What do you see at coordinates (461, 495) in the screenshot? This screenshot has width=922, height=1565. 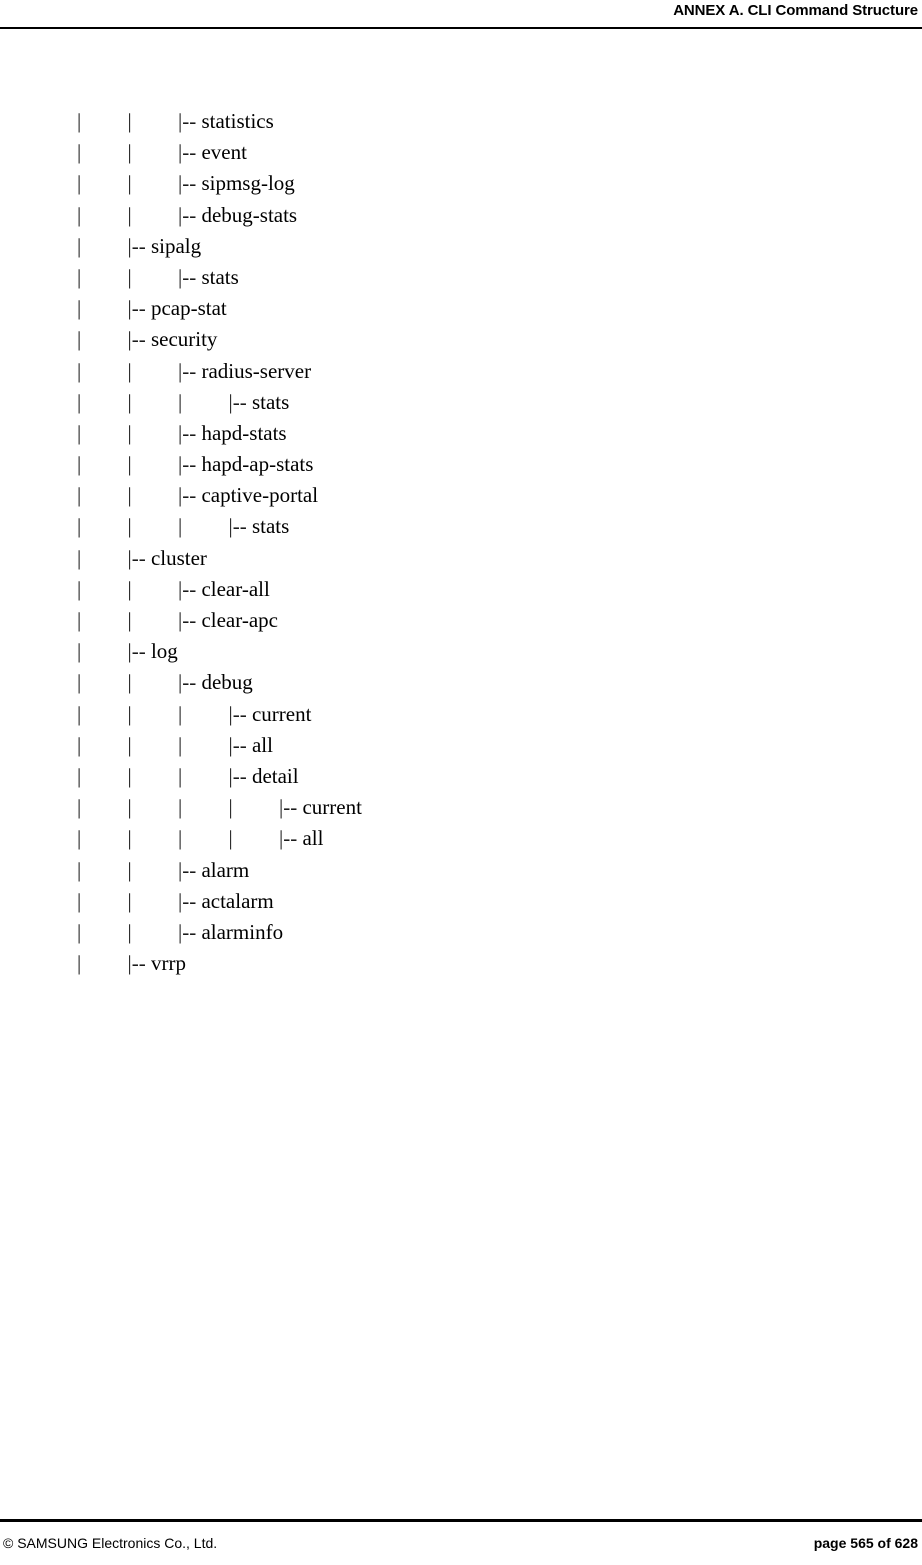 I see `tree-row: | | |-- captive-portal` at bounding box center [461, 495].